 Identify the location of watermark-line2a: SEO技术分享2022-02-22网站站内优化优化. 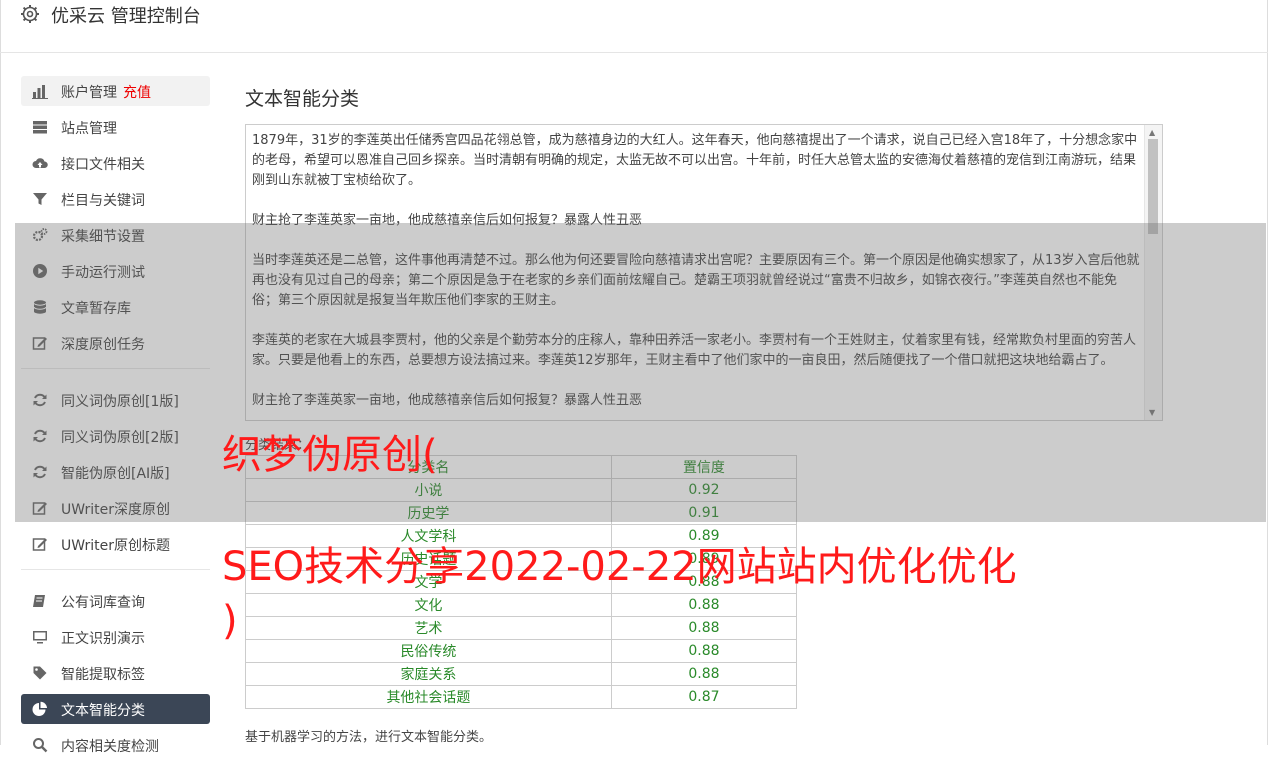
(619, 567).